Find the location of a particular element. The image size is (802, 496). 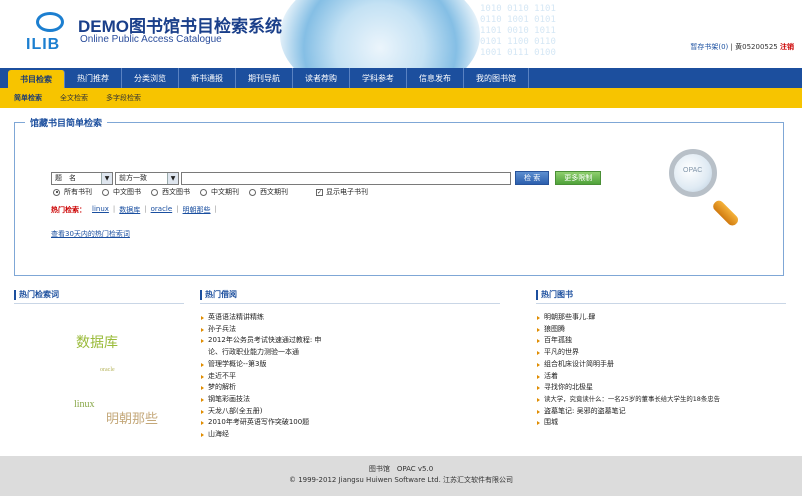

match-select: 前方一致 ▼ is located at coordinates (147, 178).